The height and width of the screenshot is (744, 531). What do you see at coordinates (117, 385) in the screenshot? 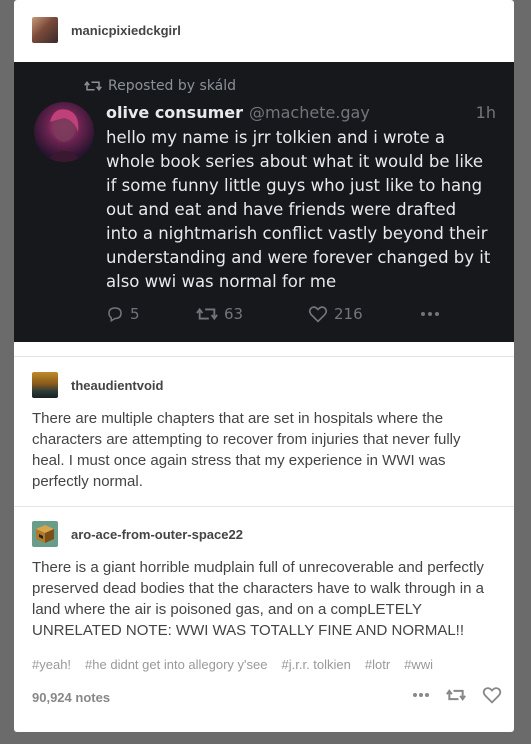
I see `reblog-username-1: theaudientvoid` at bounding box center [117, 385].